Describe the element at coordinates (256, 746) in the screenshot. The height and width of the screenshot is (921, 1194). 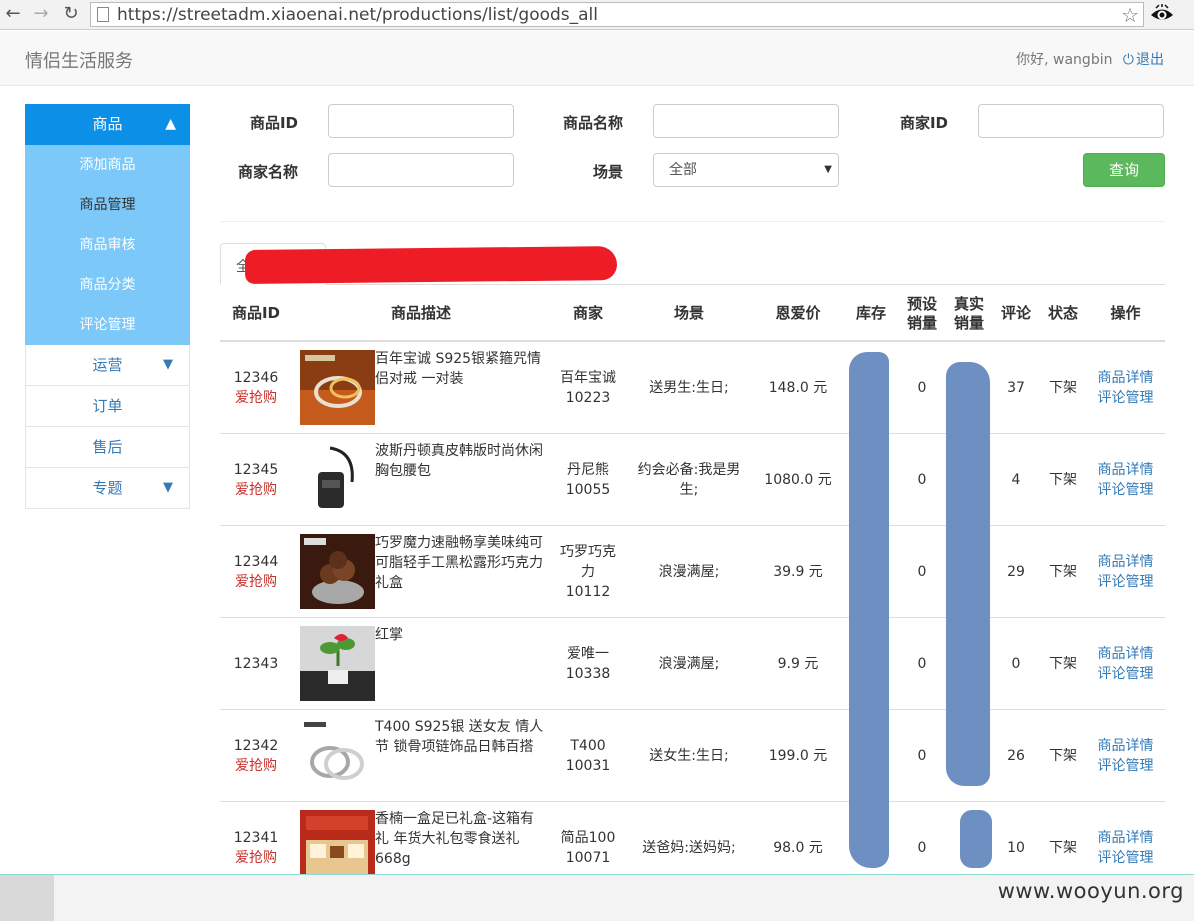
I see `goods-id-text: 12342` at that location.